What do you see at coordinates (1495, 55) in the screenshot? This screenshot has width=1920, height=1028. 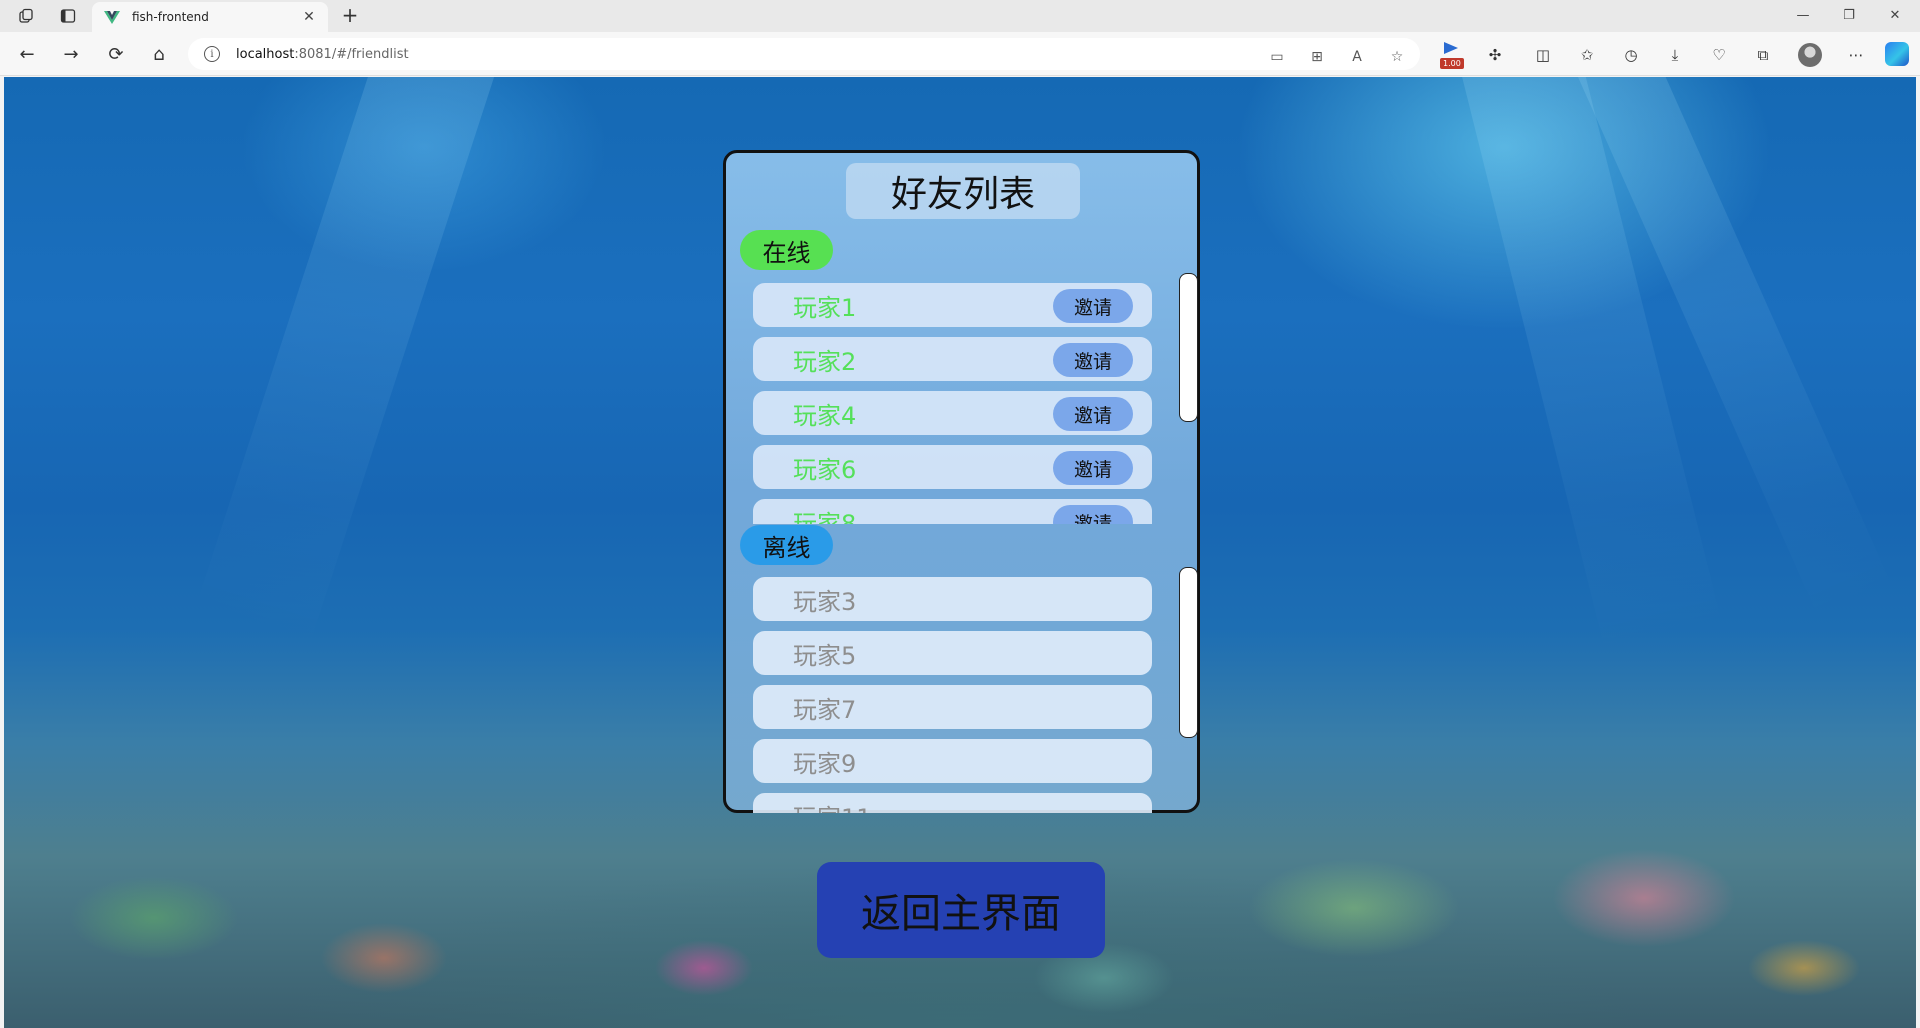 I see `extensions-puzzle-icon: ✣` at bounding box center [1495, 55].